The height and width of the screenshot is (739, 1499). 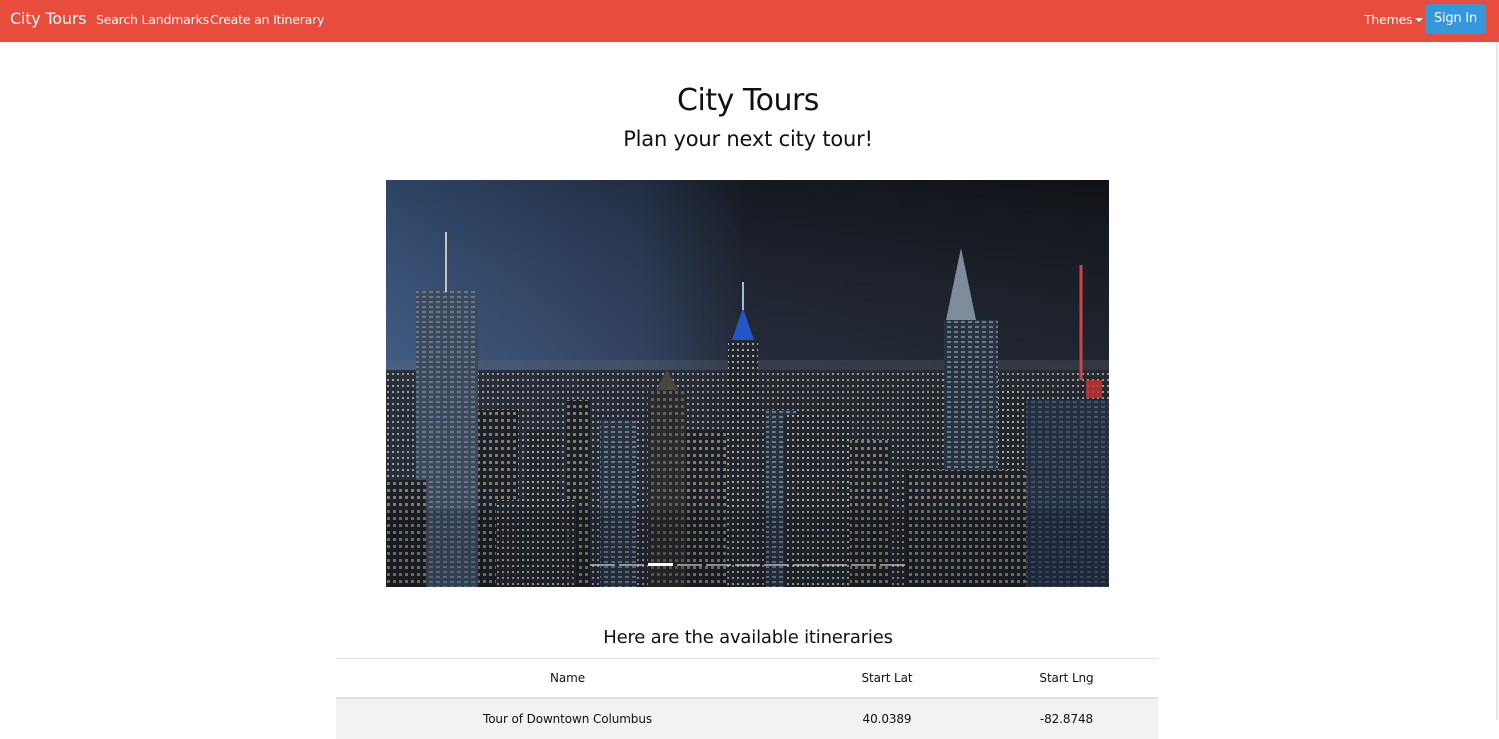 What do you see at coordinates (887, 719) in the screenshot?
I see `itinerary-start-lat: 40.0389` at bounding box center [887, 719].